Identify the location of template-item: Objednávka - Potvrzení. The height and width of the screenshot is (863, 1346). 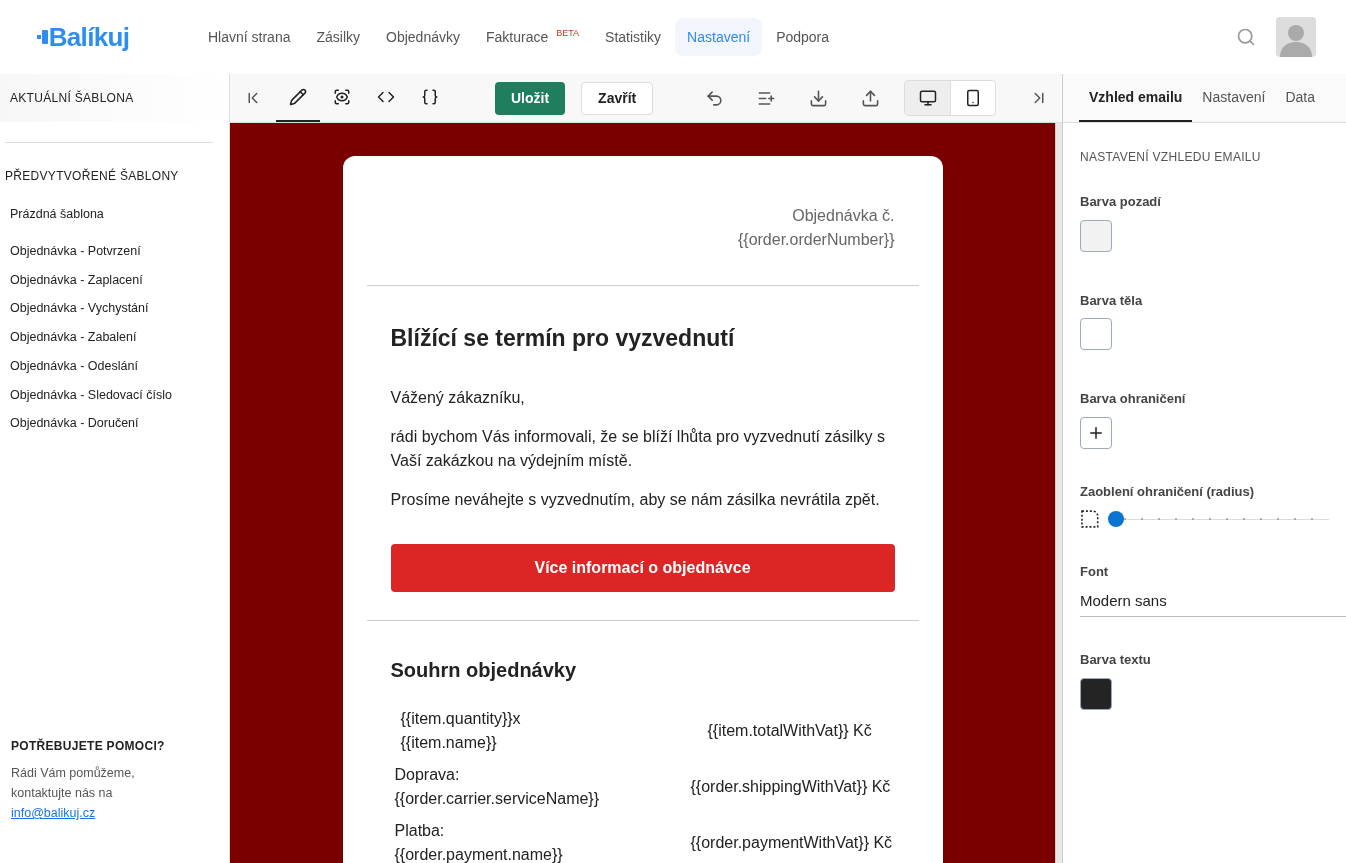
(114, 251).